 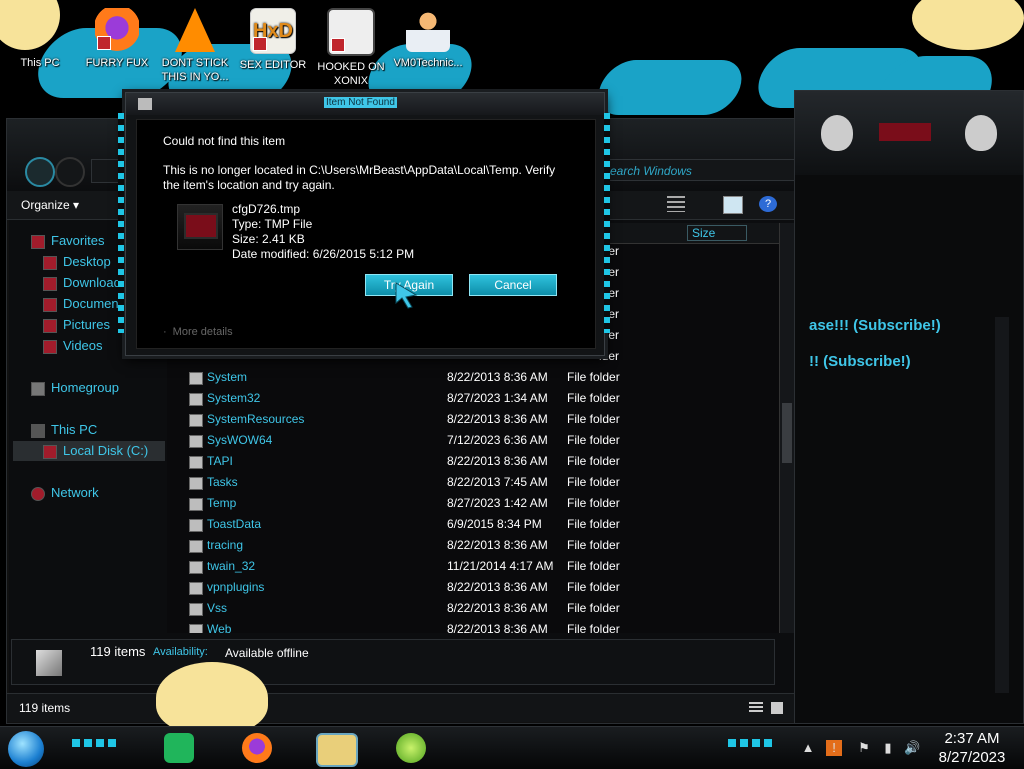 What do you see at coordinates (912, 748) in the screenshot?
I see `volume-icon: 🔊` at bounding box center [912, 748].